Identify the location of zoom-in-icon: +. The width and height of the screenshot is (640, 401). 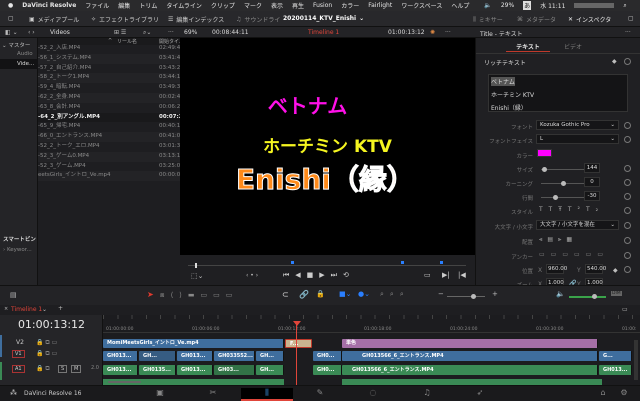
(495, 294).